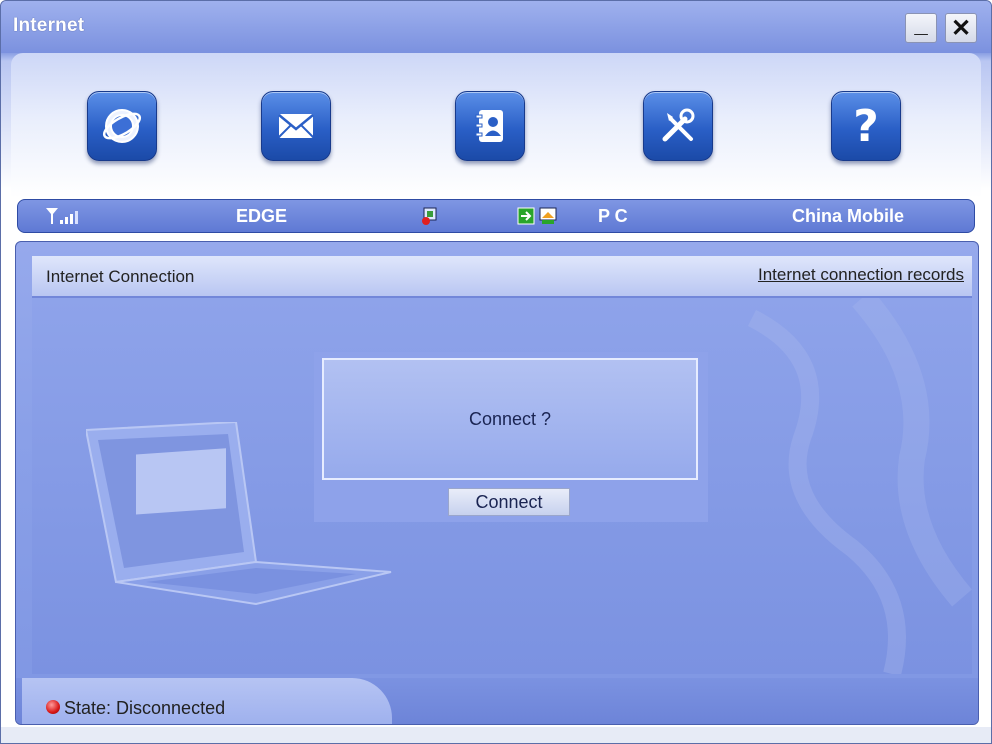 The height and width of the screenshot is (744, 992). What do you see at coordinates (49, 25) in the screenshot?
I see `window-title: Internet` at bounding box center [49, 25].